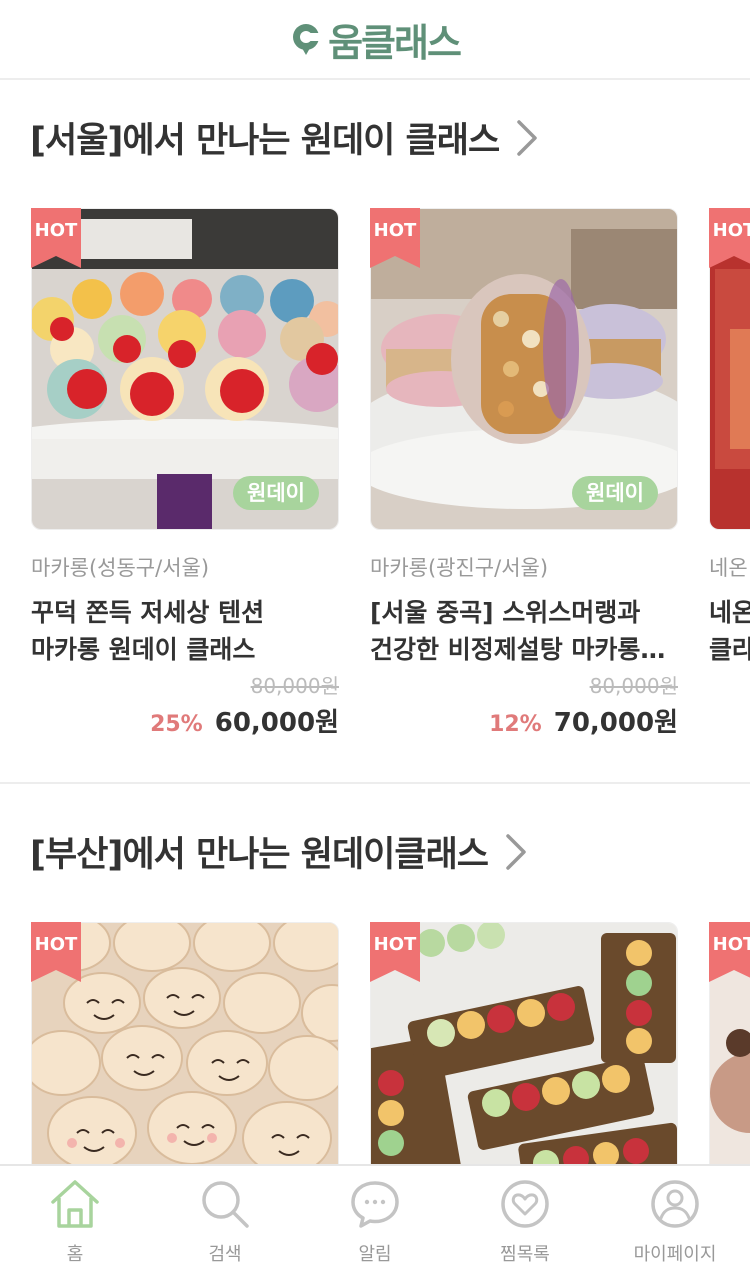 The image size is (750, 1276). Describe the element at coordinates (729, 478) in the screenshot. I see `class-card: HOT 네온 네온 클라` at that location.